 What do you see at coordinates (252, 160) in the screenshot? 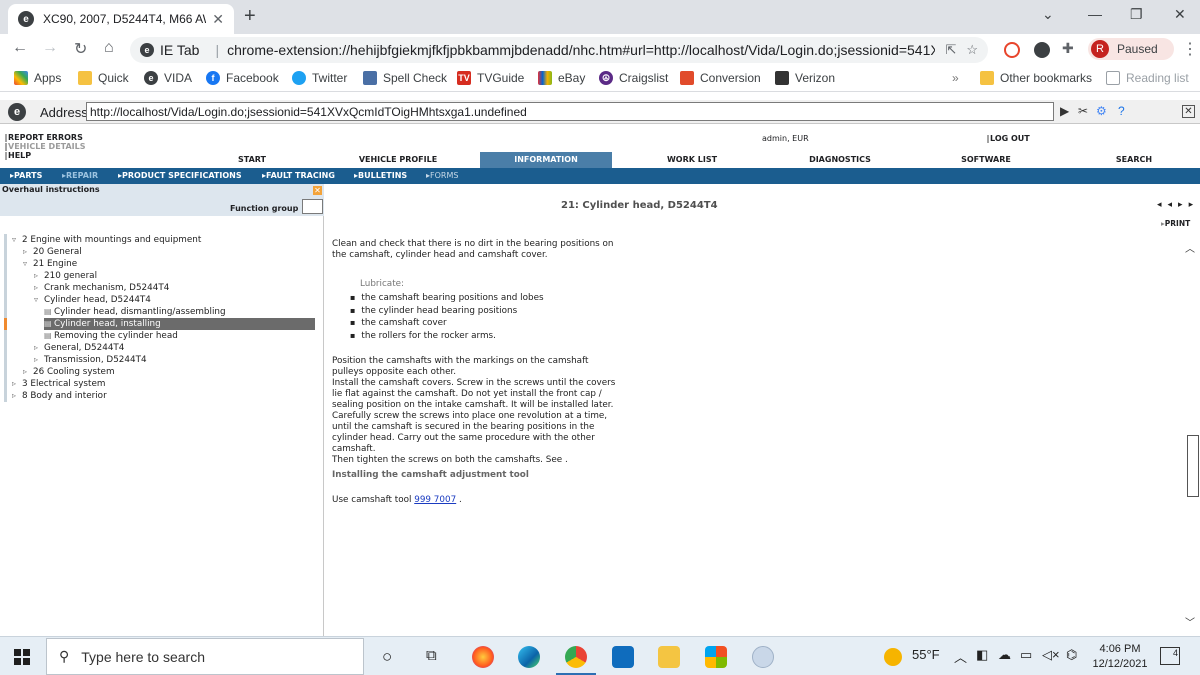
I see `nav-start: START` at bounding box center [252, 160].